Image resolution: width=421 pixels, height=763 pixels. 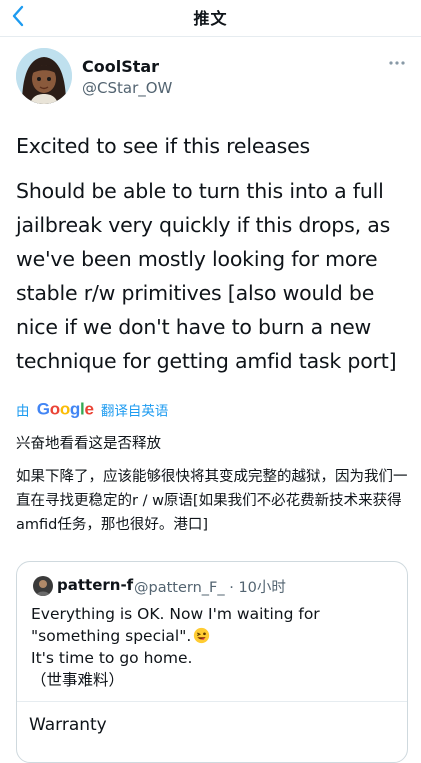 What do you see at coordinates (211, 636) in the screenshot?
I see `quote-line-2: "something special".` at bounding box center [211, 636].